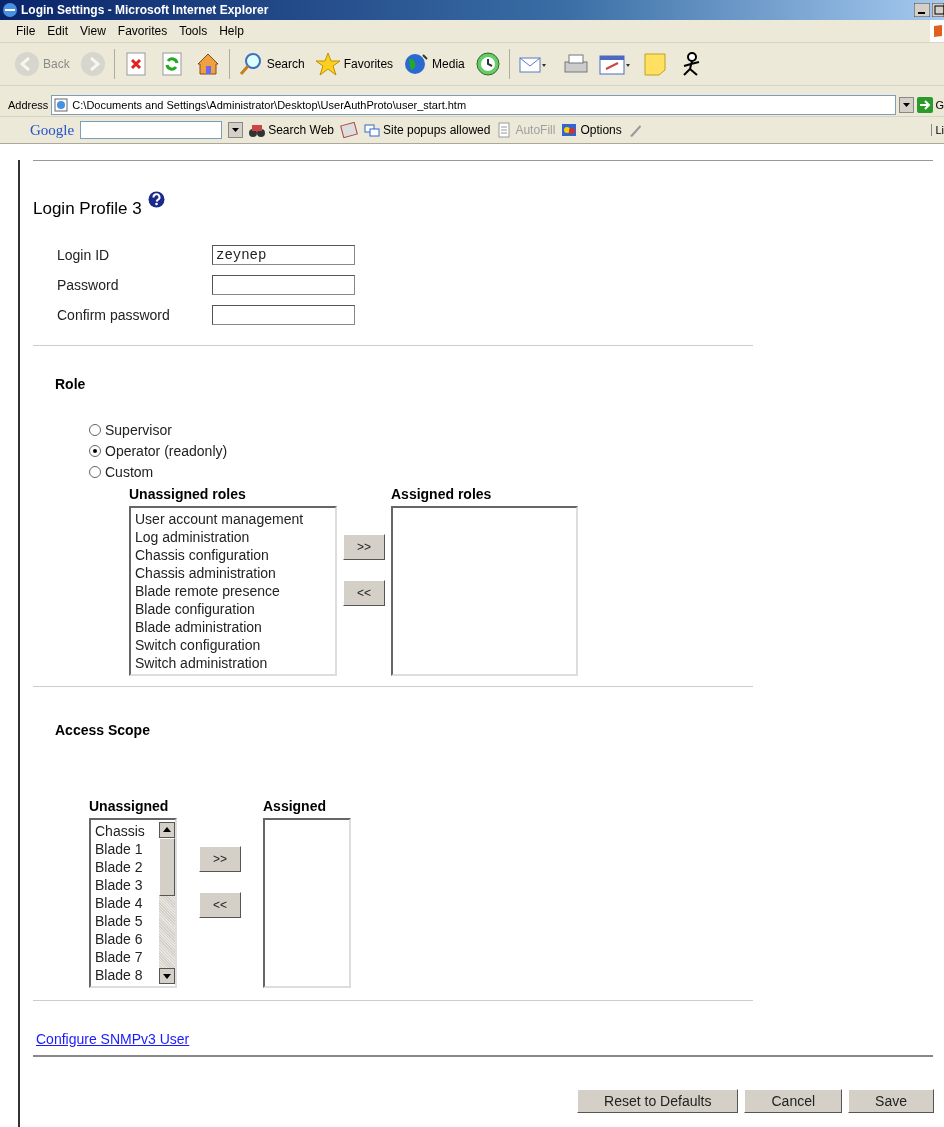  Describe the element at coordinates (127, 867) in the screenshot. I see `list-item: Blade 2` at that location.